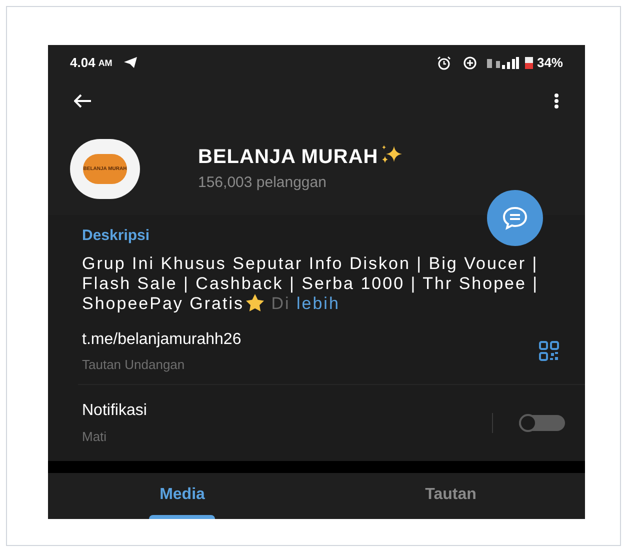 The height and width of the screenshot is (552, 627). What do you see at coordinates (469, 63) in the screenshot?
I see `plus-circle-icon` at bounding box center [469, 63].